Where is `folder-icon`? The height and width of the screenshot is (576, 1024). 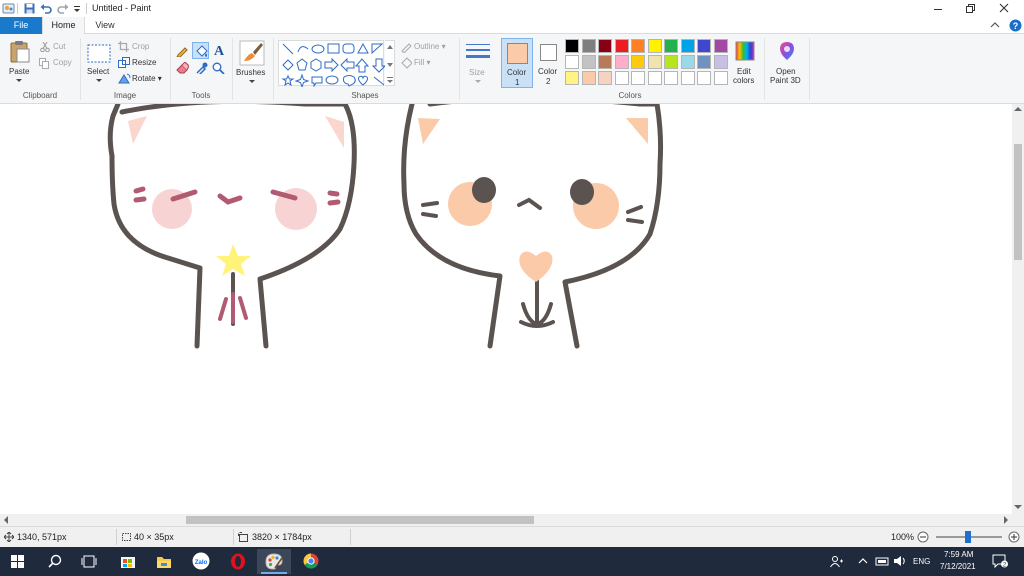
folder-icon is located at coordinates (164, 562).